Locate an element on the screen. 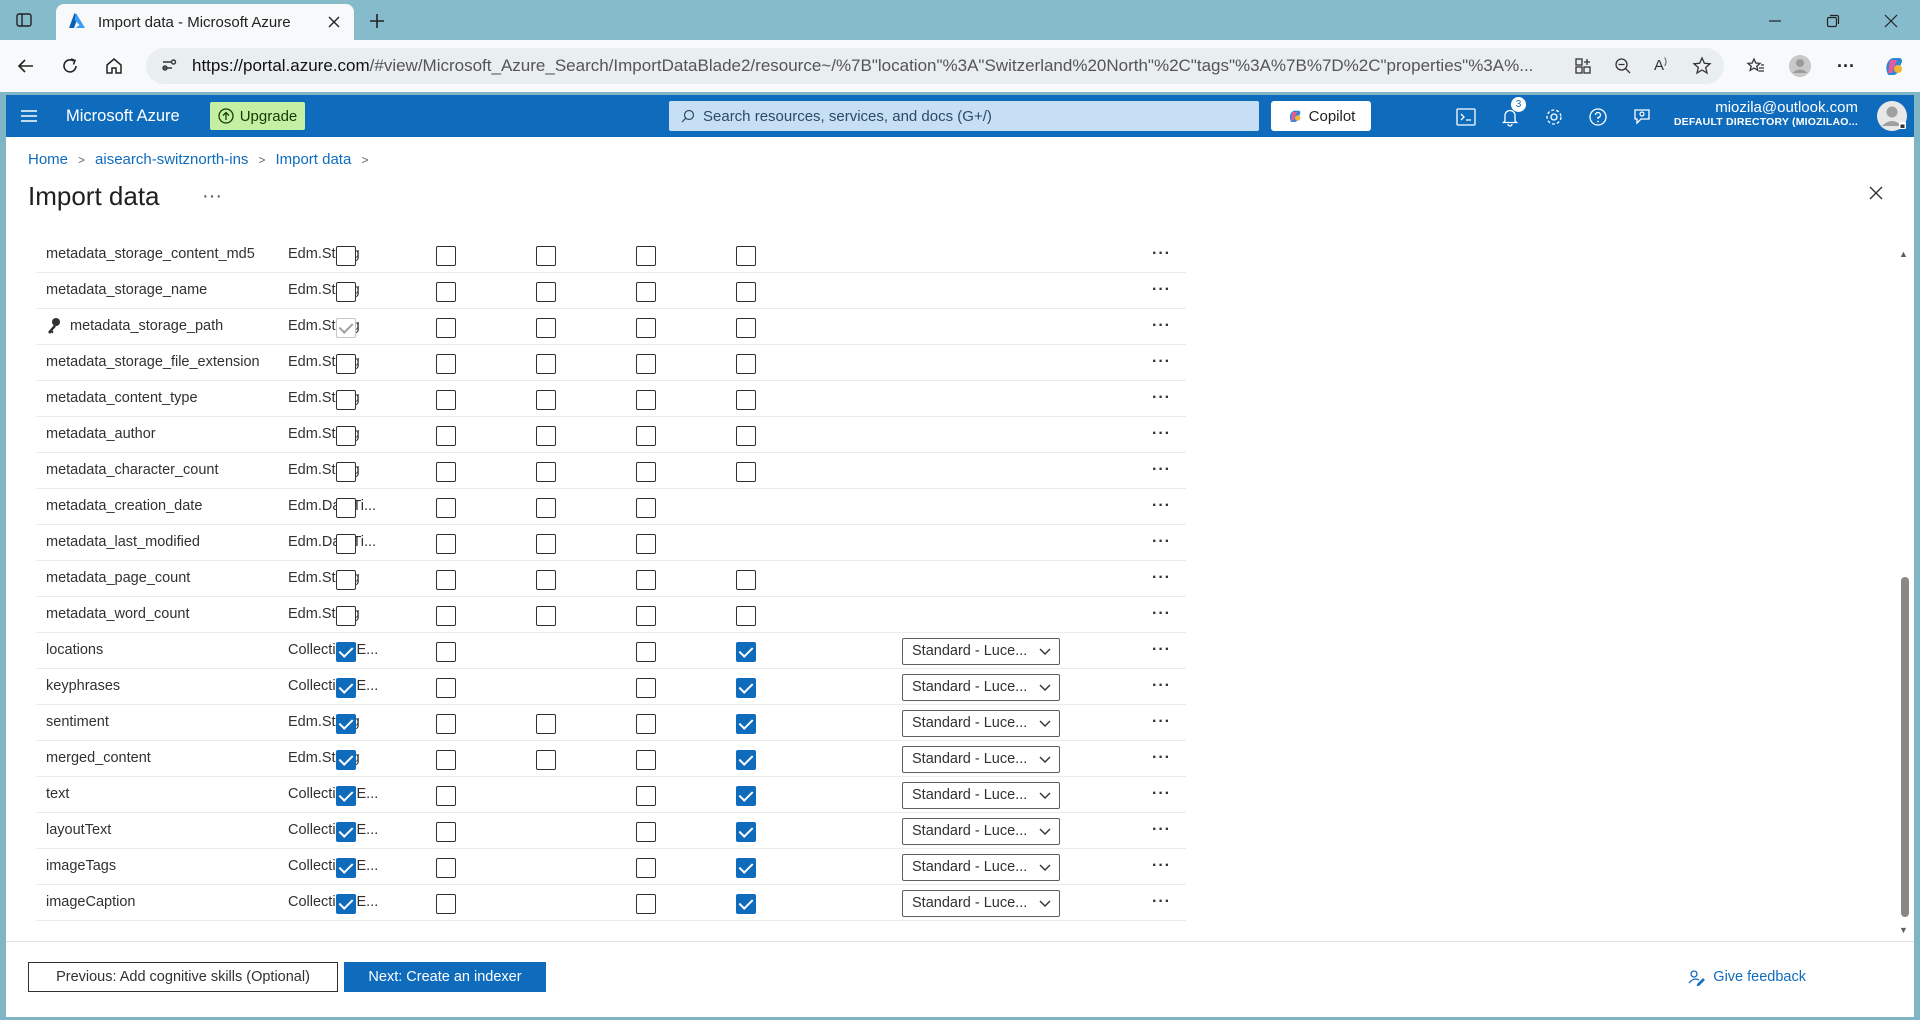 The height and width of the screenshot is (1020, 1920). give-feedback-link: Give feedback is located at coordinates (1746, 977).